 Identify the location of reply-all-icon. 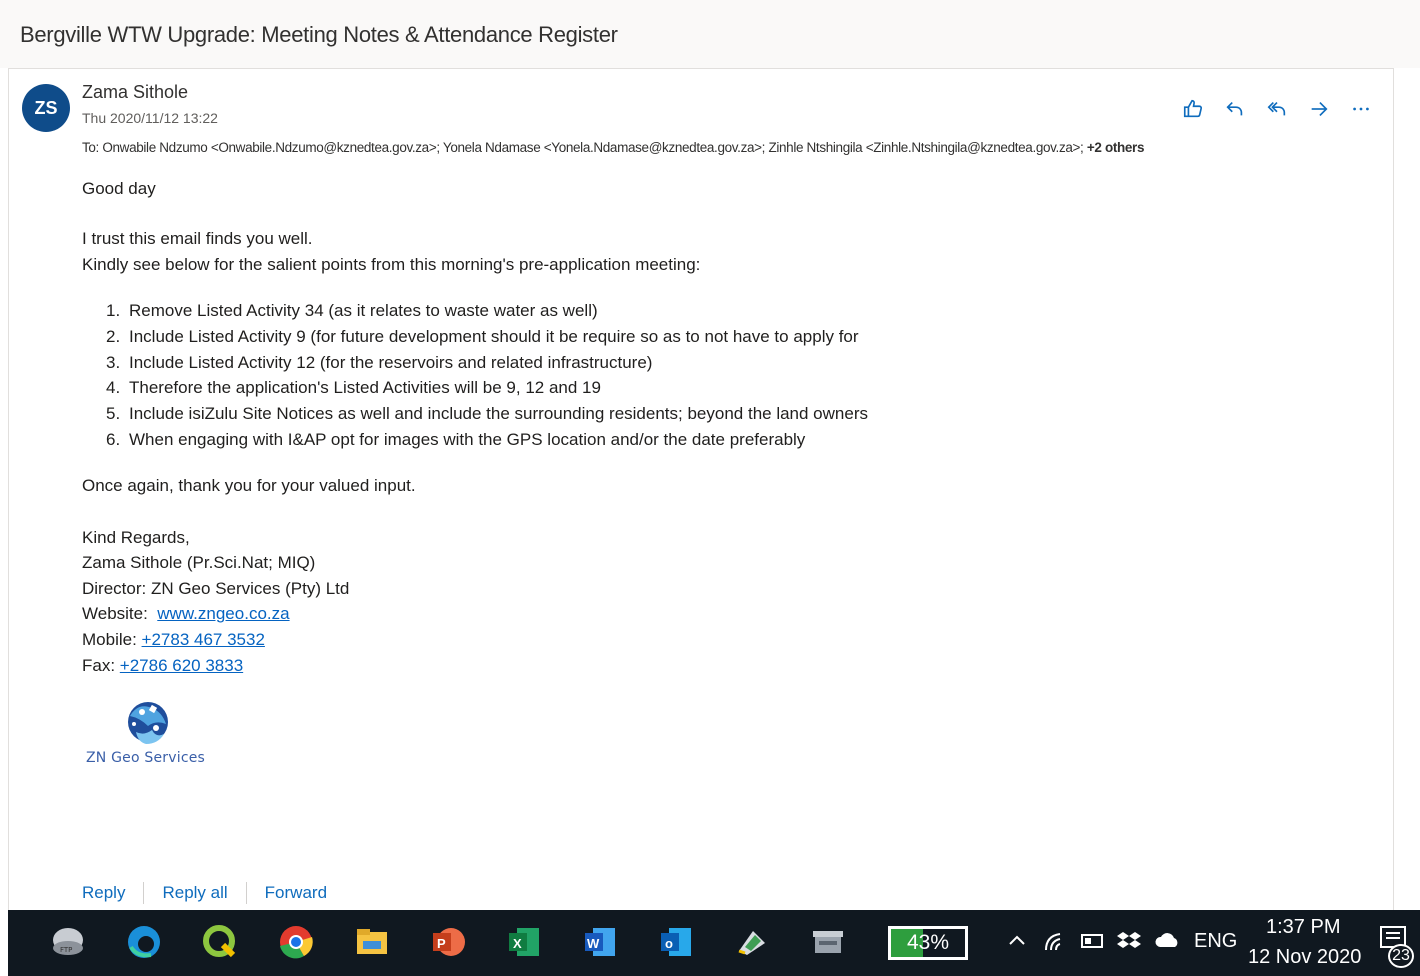
(1277, 109).